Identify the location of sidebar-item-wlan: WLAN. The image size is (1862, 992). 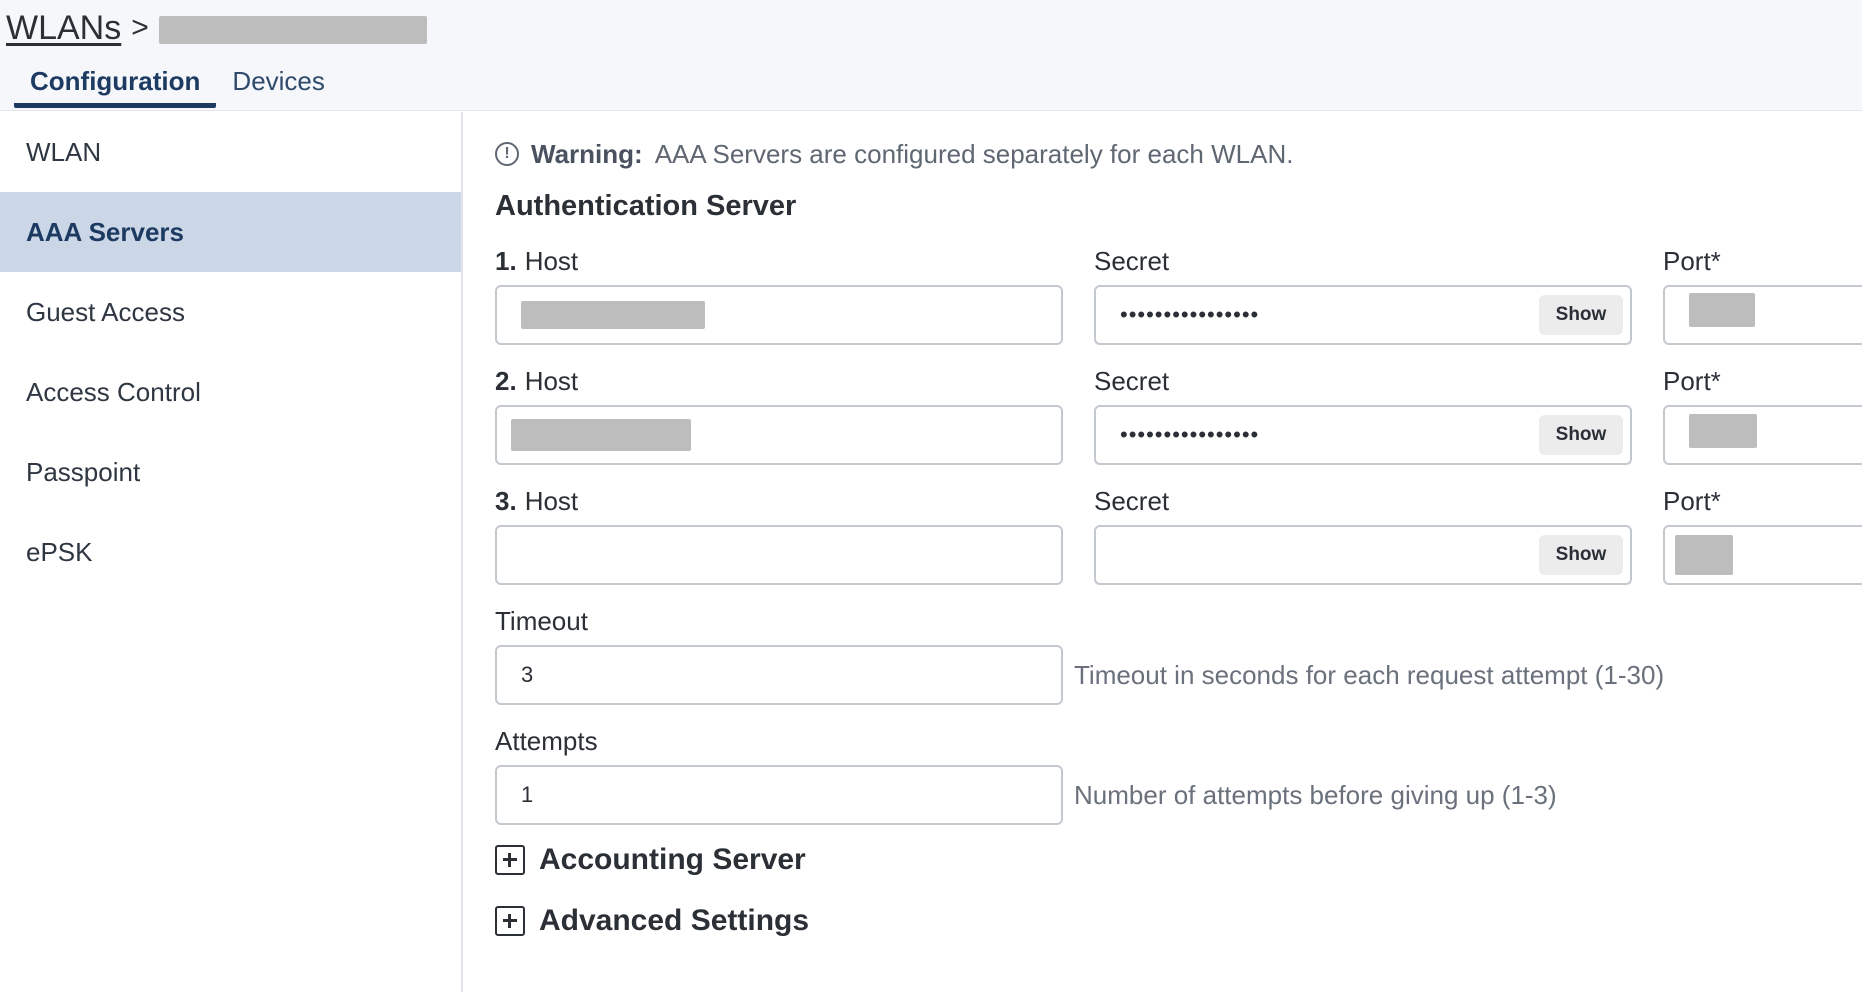
(230, 152).